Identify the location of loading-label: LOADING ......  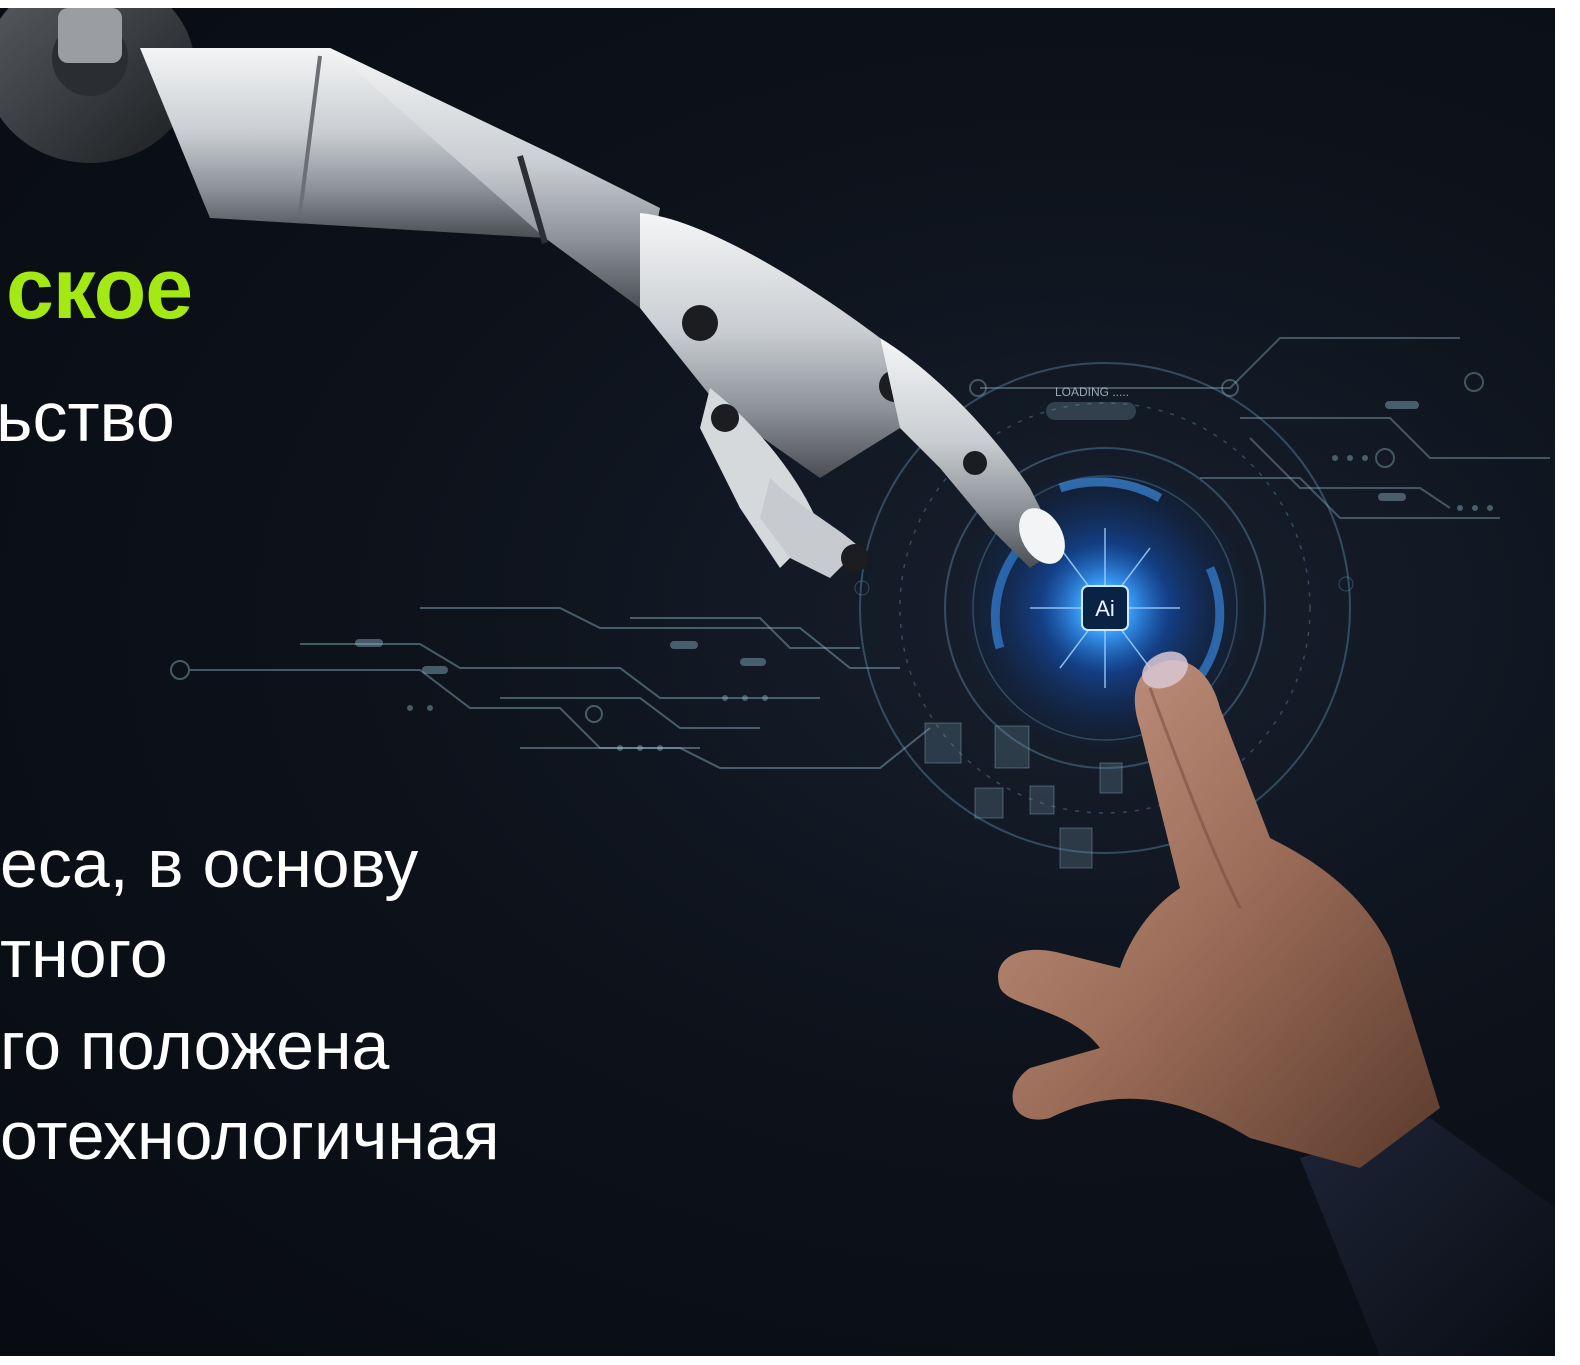
(1092, 392).